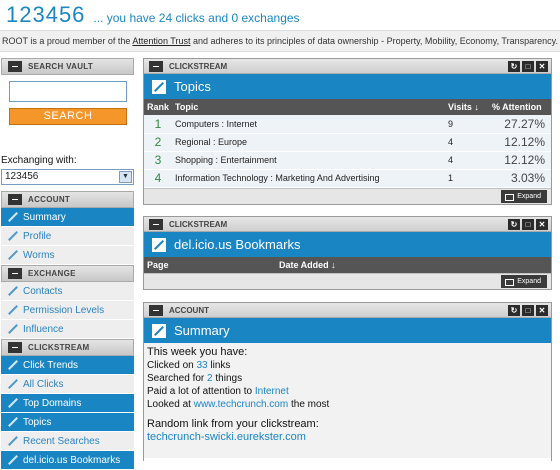 The height and width of the screenshot is (470, 560). What do you see at coordinates (67, 199) in the screenshot?
I see `account-header: ACCOUNT` at bounding box center [67, 199].